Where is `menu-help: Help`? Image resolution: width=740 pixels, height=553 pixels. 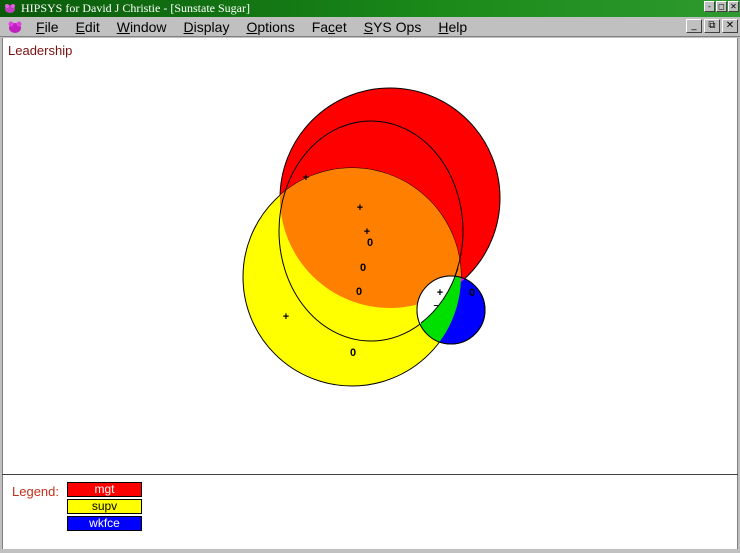
menu-help: Help is located at coordinates (453, 27).